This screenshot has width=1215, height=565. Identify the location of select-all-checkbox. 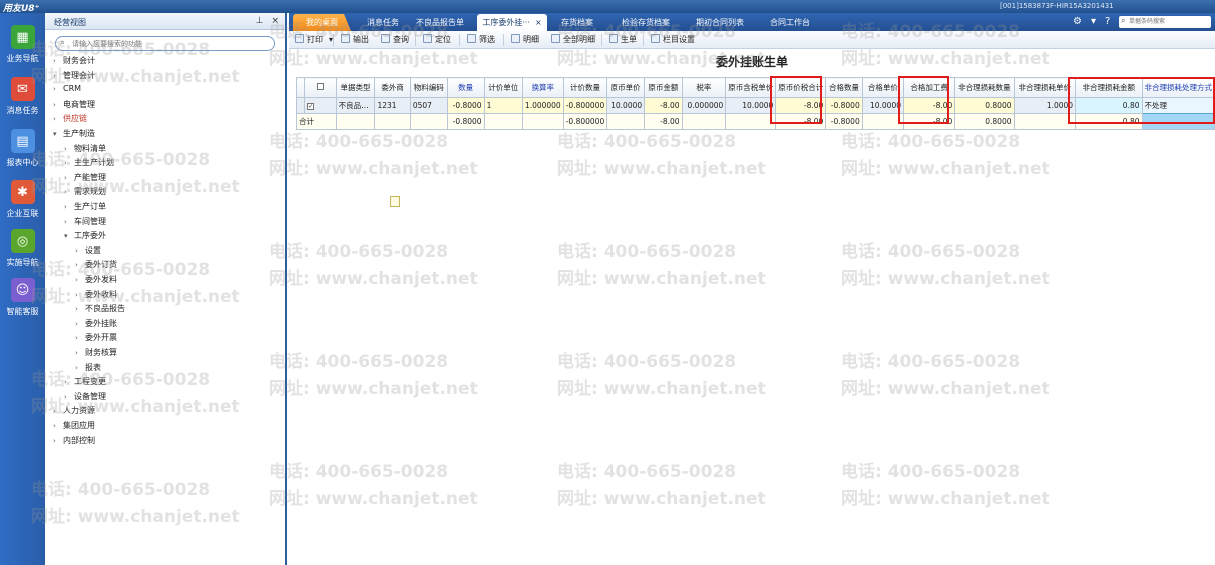
(320, 86).